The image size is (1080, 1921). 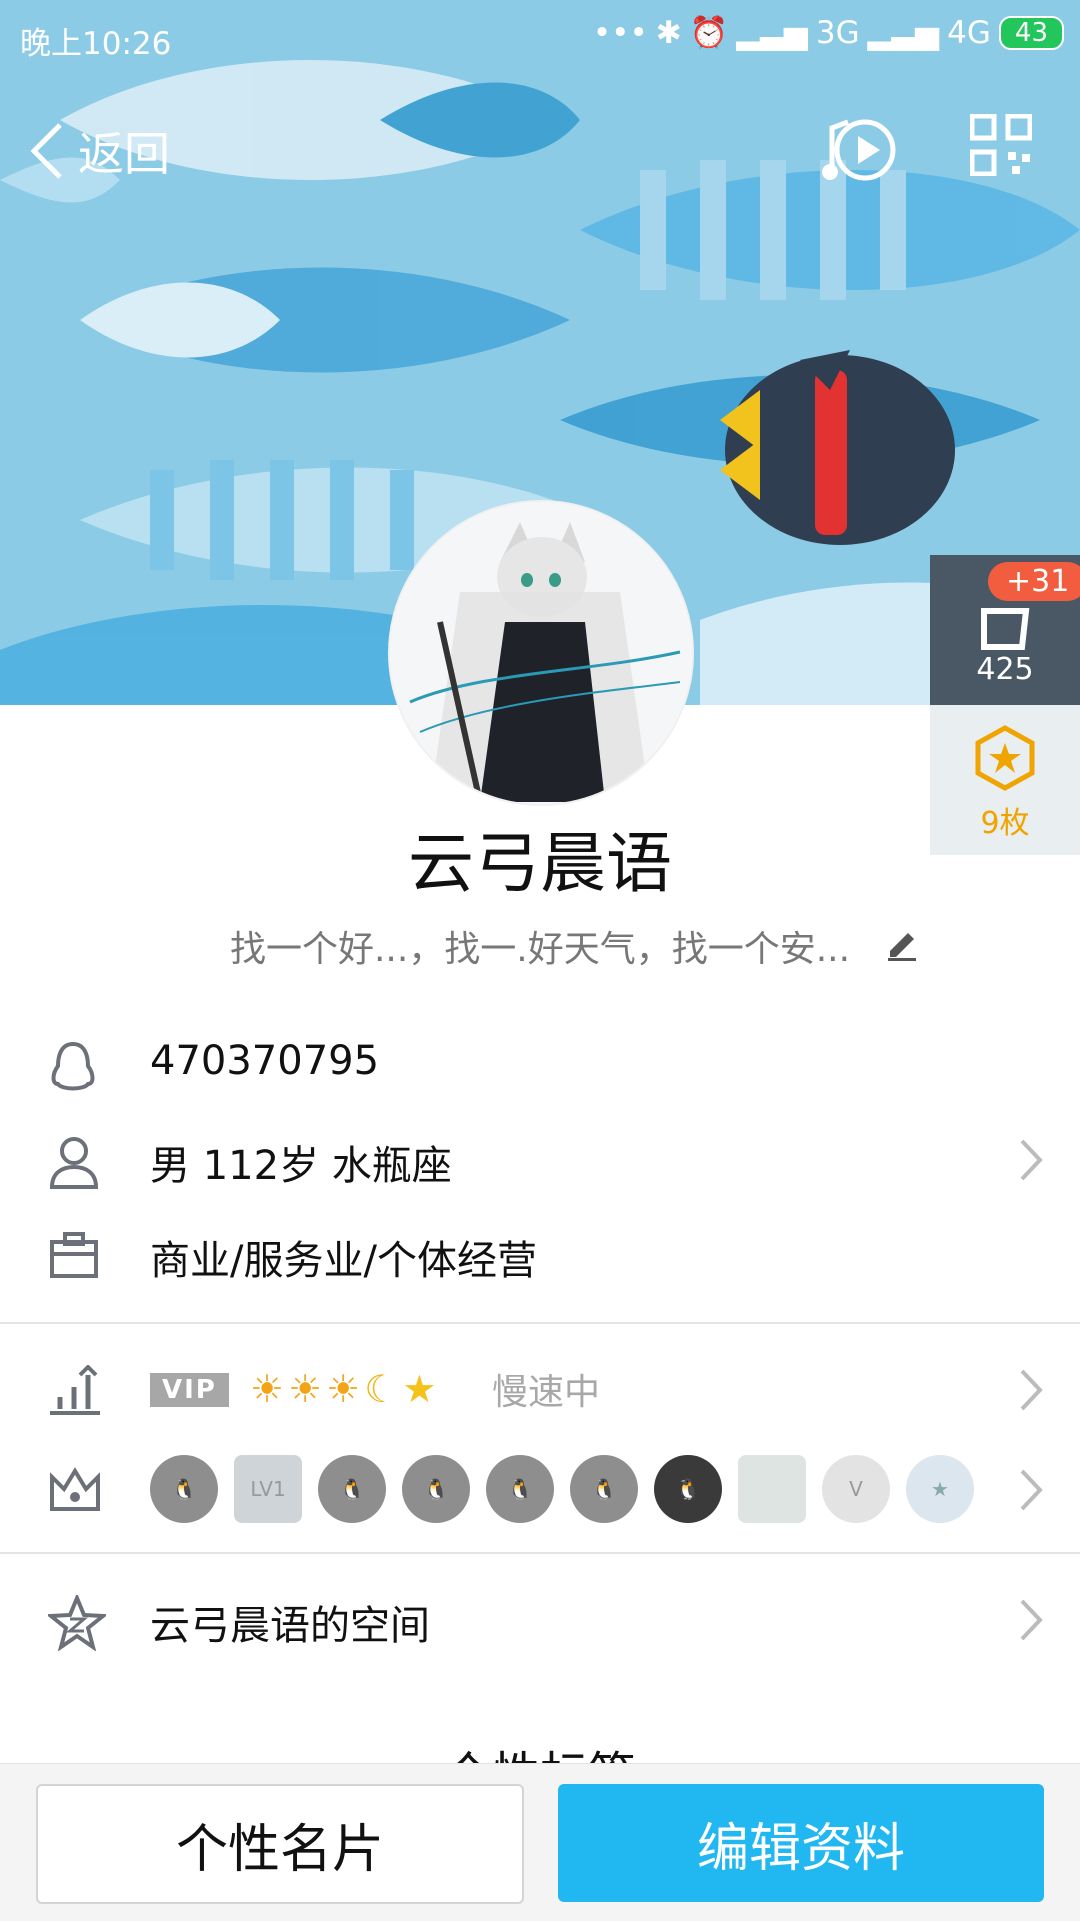 I want to click on profile-name: 云弓晨语, so click(x=540, y=863).